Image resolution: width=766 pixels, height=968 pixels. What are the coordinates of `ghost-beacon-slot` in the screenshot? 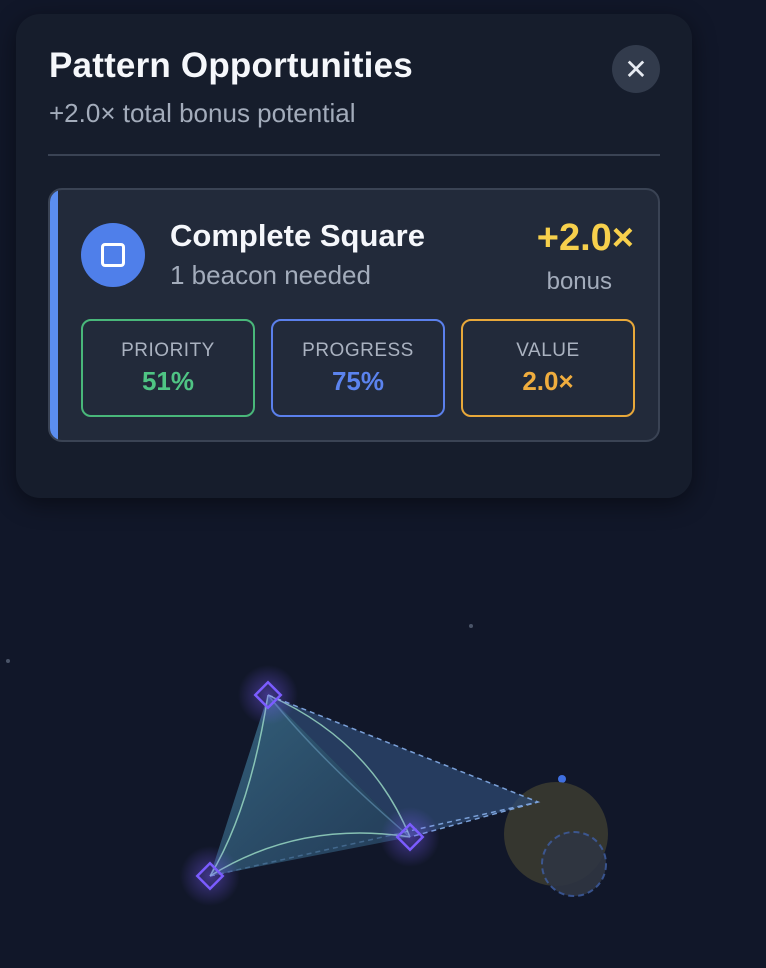 It's located at (574, 864).